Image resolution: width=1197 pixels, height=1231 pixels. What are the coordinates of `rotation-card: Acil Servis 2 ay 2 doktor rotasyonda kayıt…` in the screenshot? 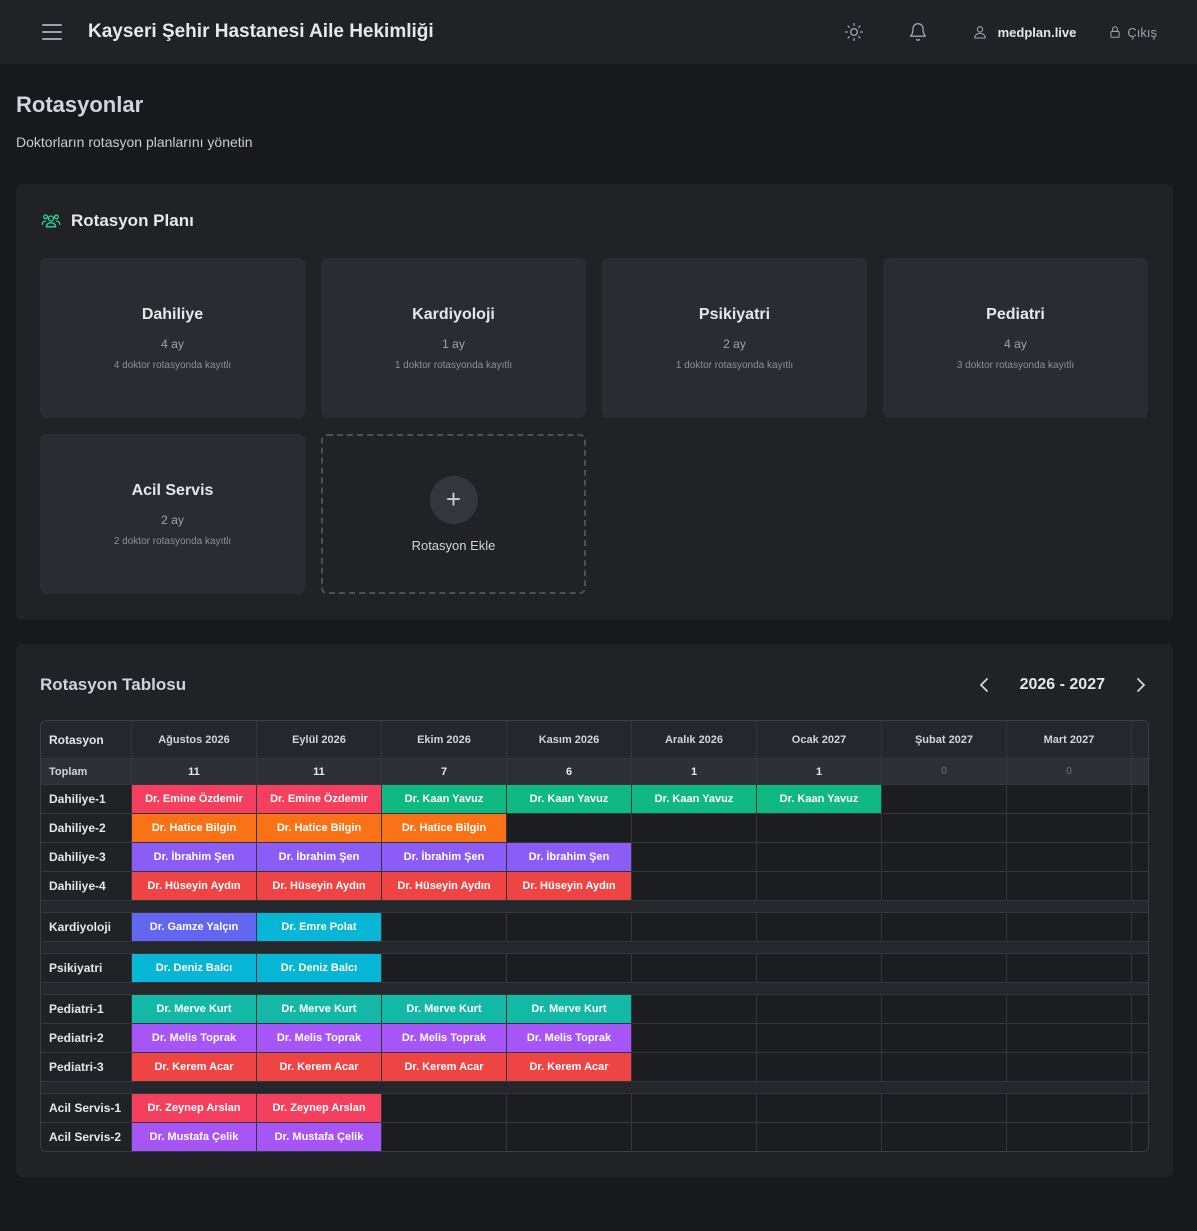 It's located at (172, 514).